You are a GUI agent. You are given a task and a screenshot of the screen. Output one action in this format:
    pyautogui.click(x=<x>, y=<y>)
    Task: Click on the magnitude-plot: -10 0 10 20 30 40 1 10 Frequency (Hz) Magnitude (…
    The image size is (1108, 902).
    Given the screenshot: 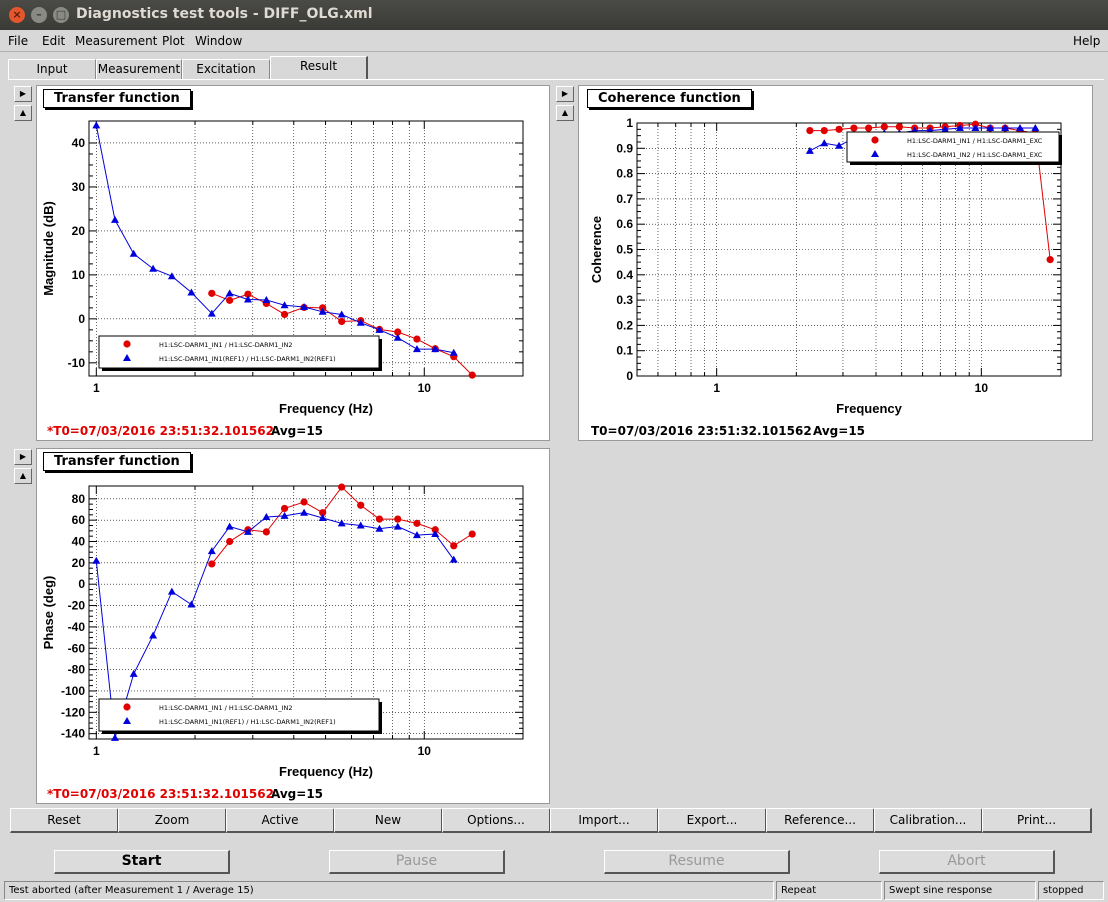 What is the action you would take?
    pyautogui.click(x=282, y=268)
    